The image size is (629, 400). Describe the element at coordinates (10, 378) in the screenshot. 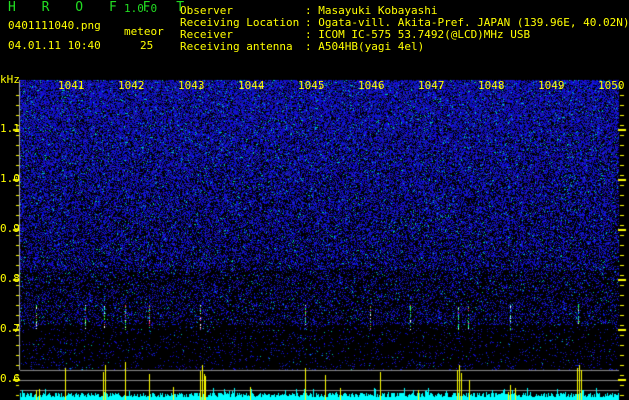

I see `y-tick-label: 0.6` at that location.